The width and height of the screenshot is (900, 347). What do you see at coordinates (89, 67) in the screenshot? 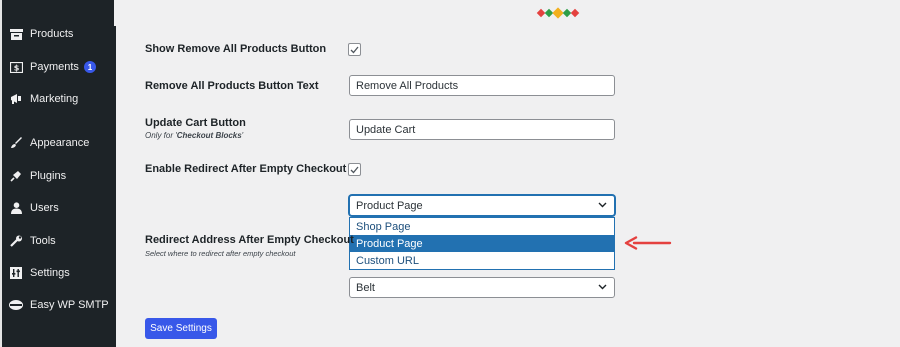
I see `notification-badge: 1` at bounding box center [89, 67].